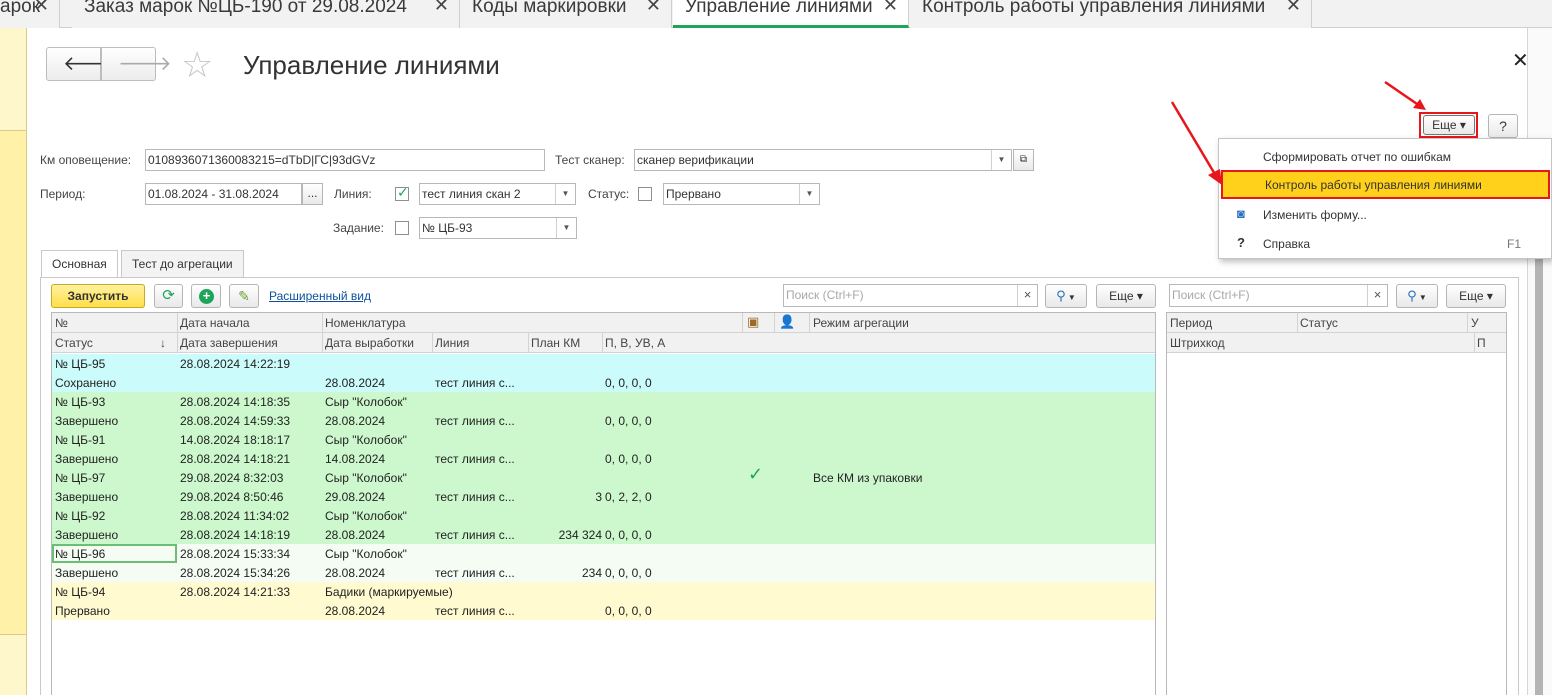  What do you see at coordinates (566, 14) in the screenshot?
I see `tab-marking-codes: Коды маркировки ✕` at bounding box center [566, 14].